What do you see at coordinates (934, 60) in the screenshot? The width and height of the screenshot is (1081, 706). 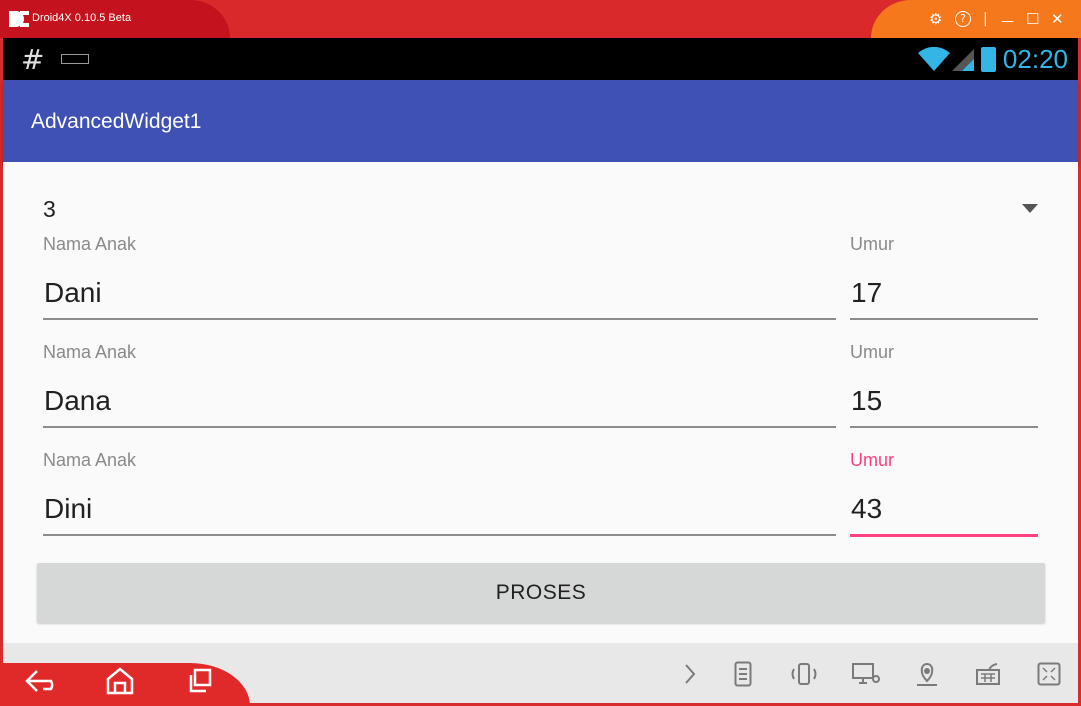 I see `wifi-icon` at bounding box center [934, 60].